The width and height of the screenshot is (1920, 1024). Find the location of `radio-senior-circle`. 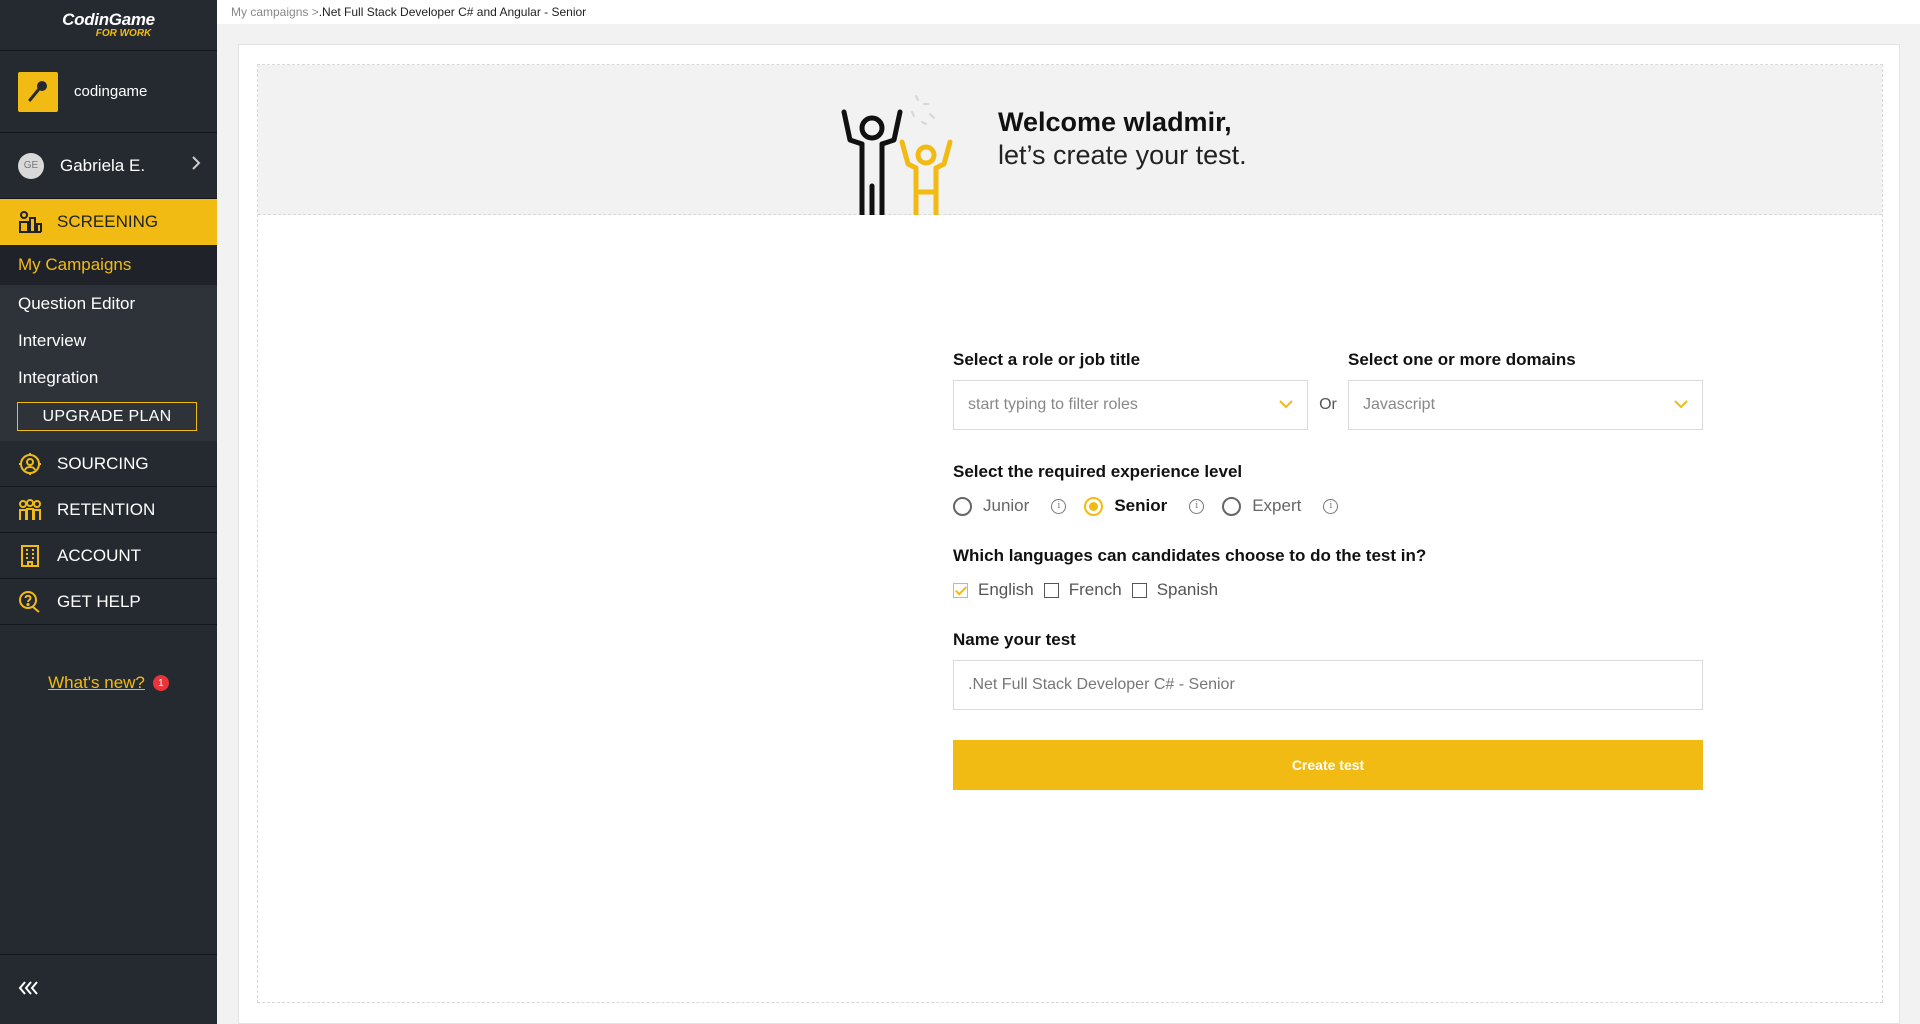

radio-senior-circle is located at coordinates (1094, 506).